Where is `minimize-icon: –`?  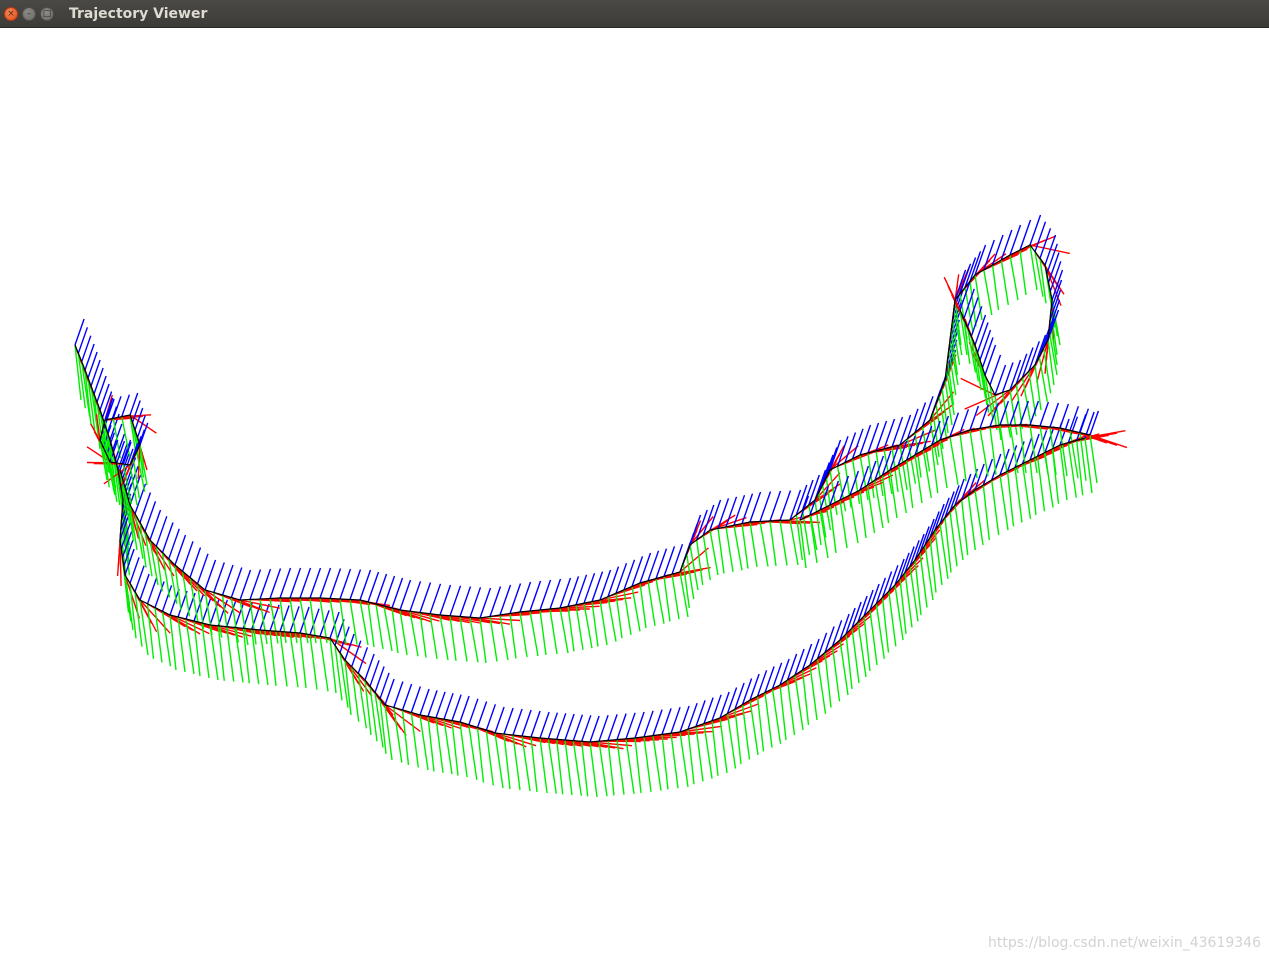
minimize-icon: – is located at coordinates (29, 14).